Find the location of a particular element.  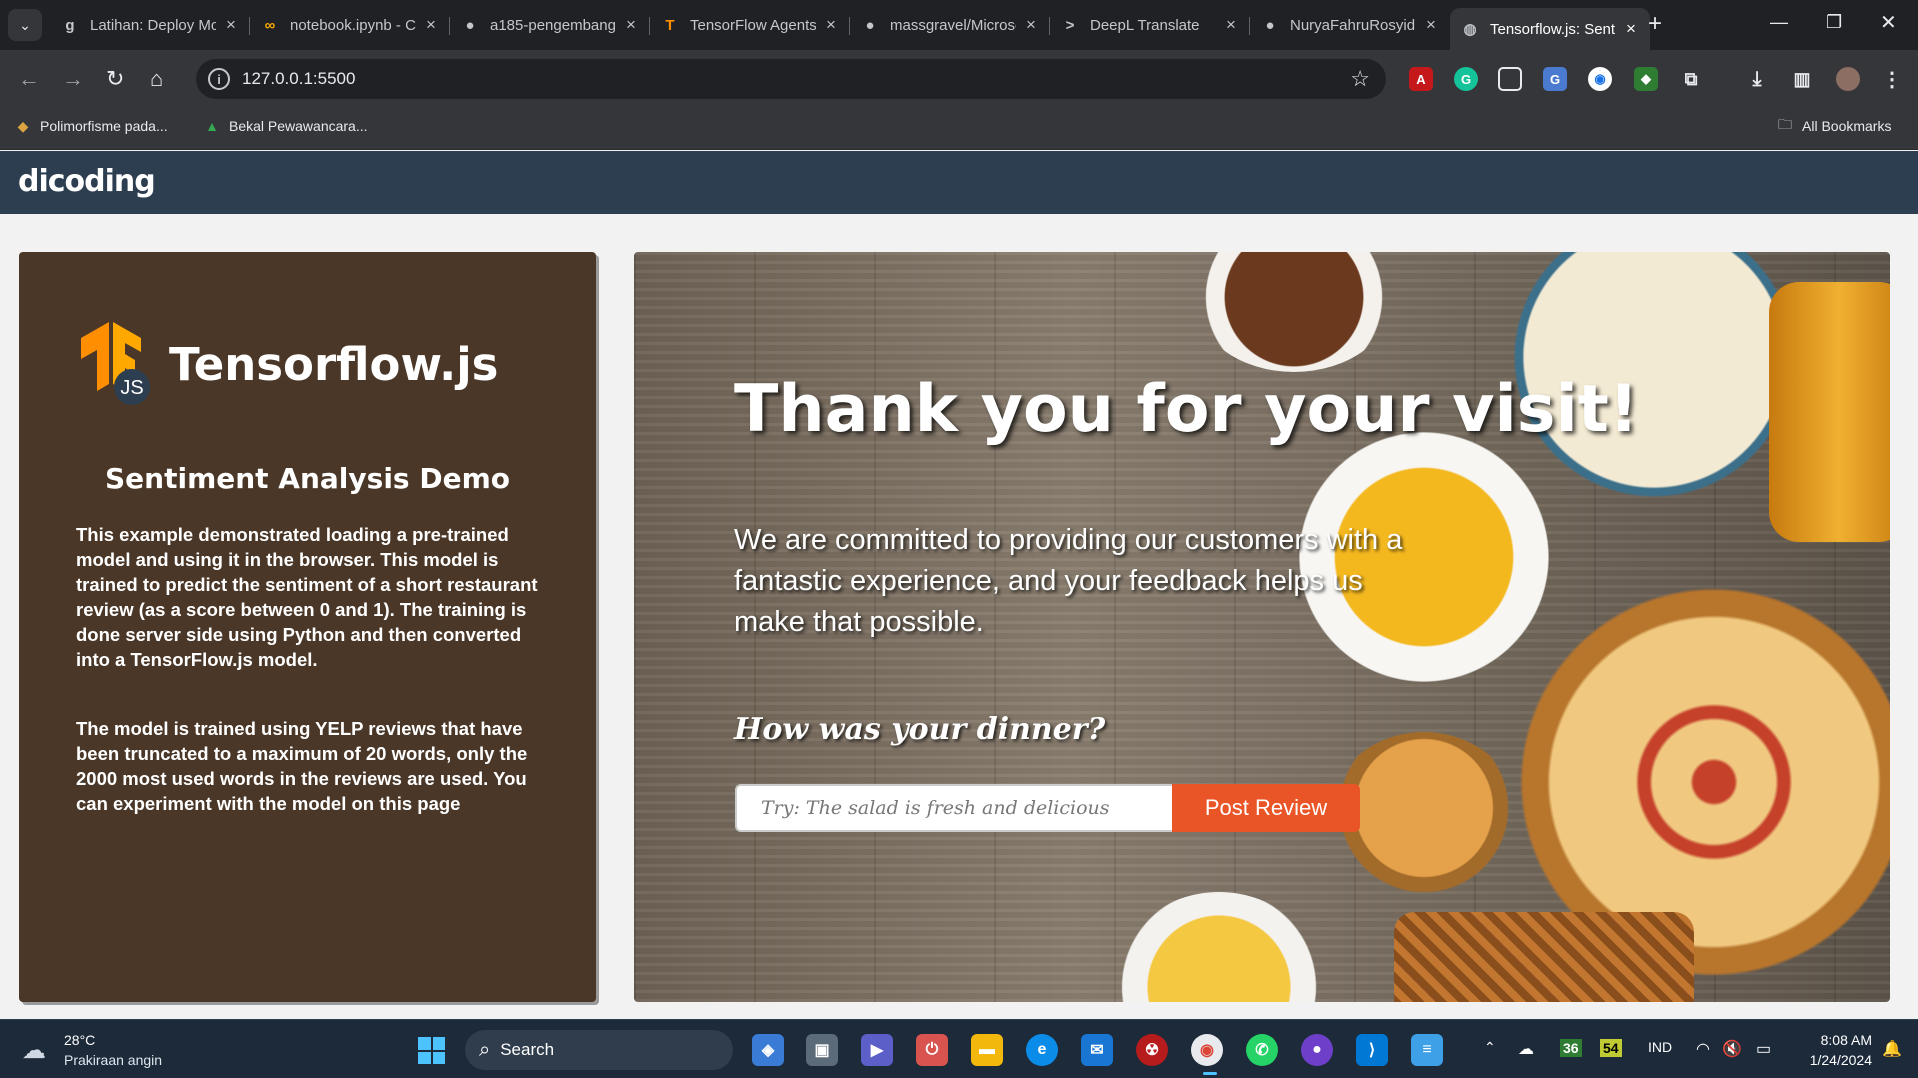

edge-browser-icon: e is located at coordinates (1042, 1050).